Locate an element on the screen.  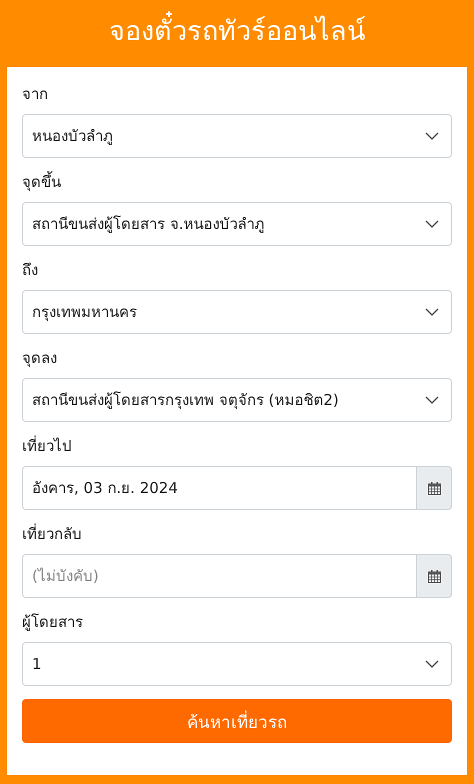
date-field: (ไม่บังคับ) is located at coordinates (219, 576).